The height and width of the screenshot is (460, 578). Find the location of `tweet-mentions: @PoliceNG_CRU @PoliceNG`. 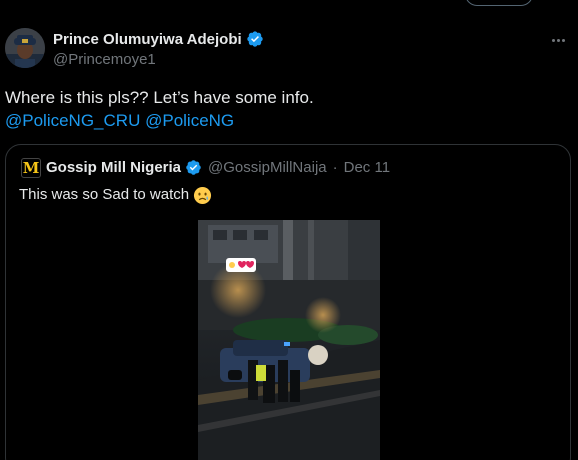

tweet-mentions: @PoliceNG_CRU @PoliceNG is located at coordinates (119, 121).